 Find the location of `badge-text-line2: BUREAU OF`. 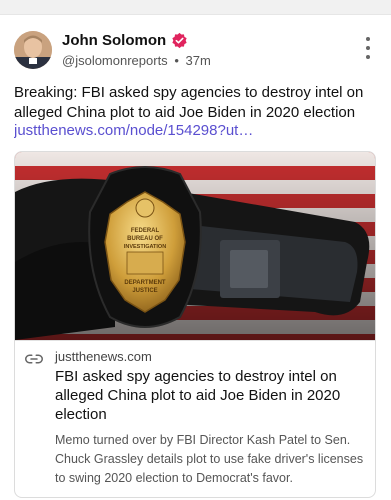

badge-text-line2: BUREAU OF is located at coordinates (145, 239).